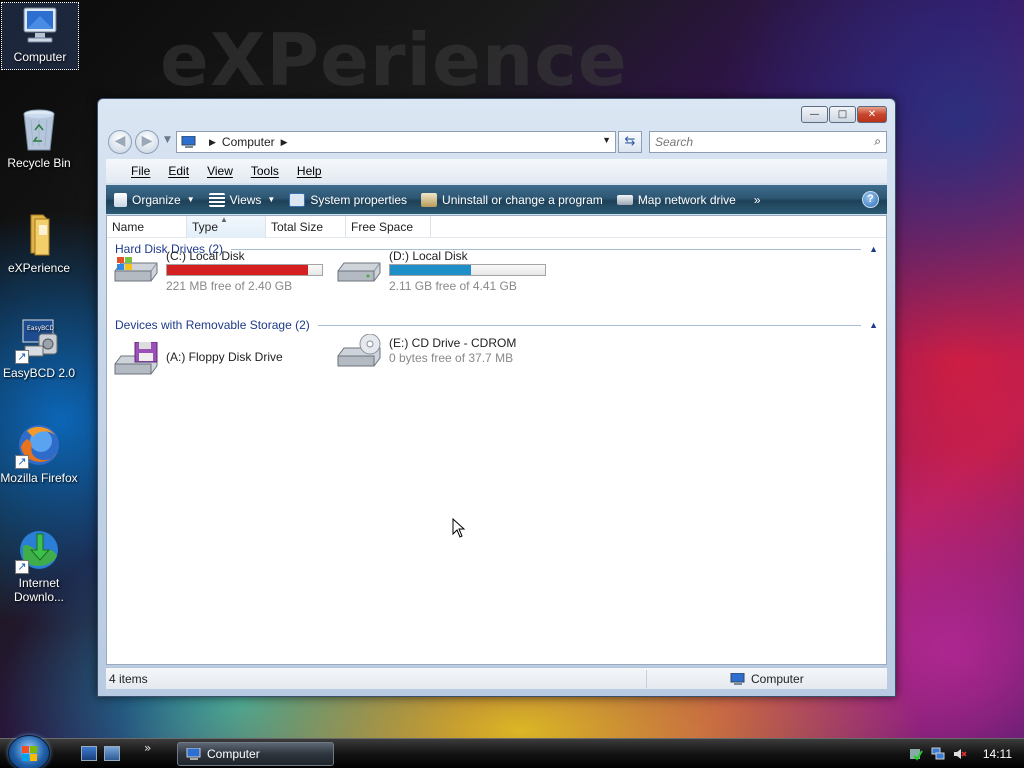  What do you see at coordinates (646, 679) in the screenshot?
I see `status-divider` at bounding box center [646, 679].